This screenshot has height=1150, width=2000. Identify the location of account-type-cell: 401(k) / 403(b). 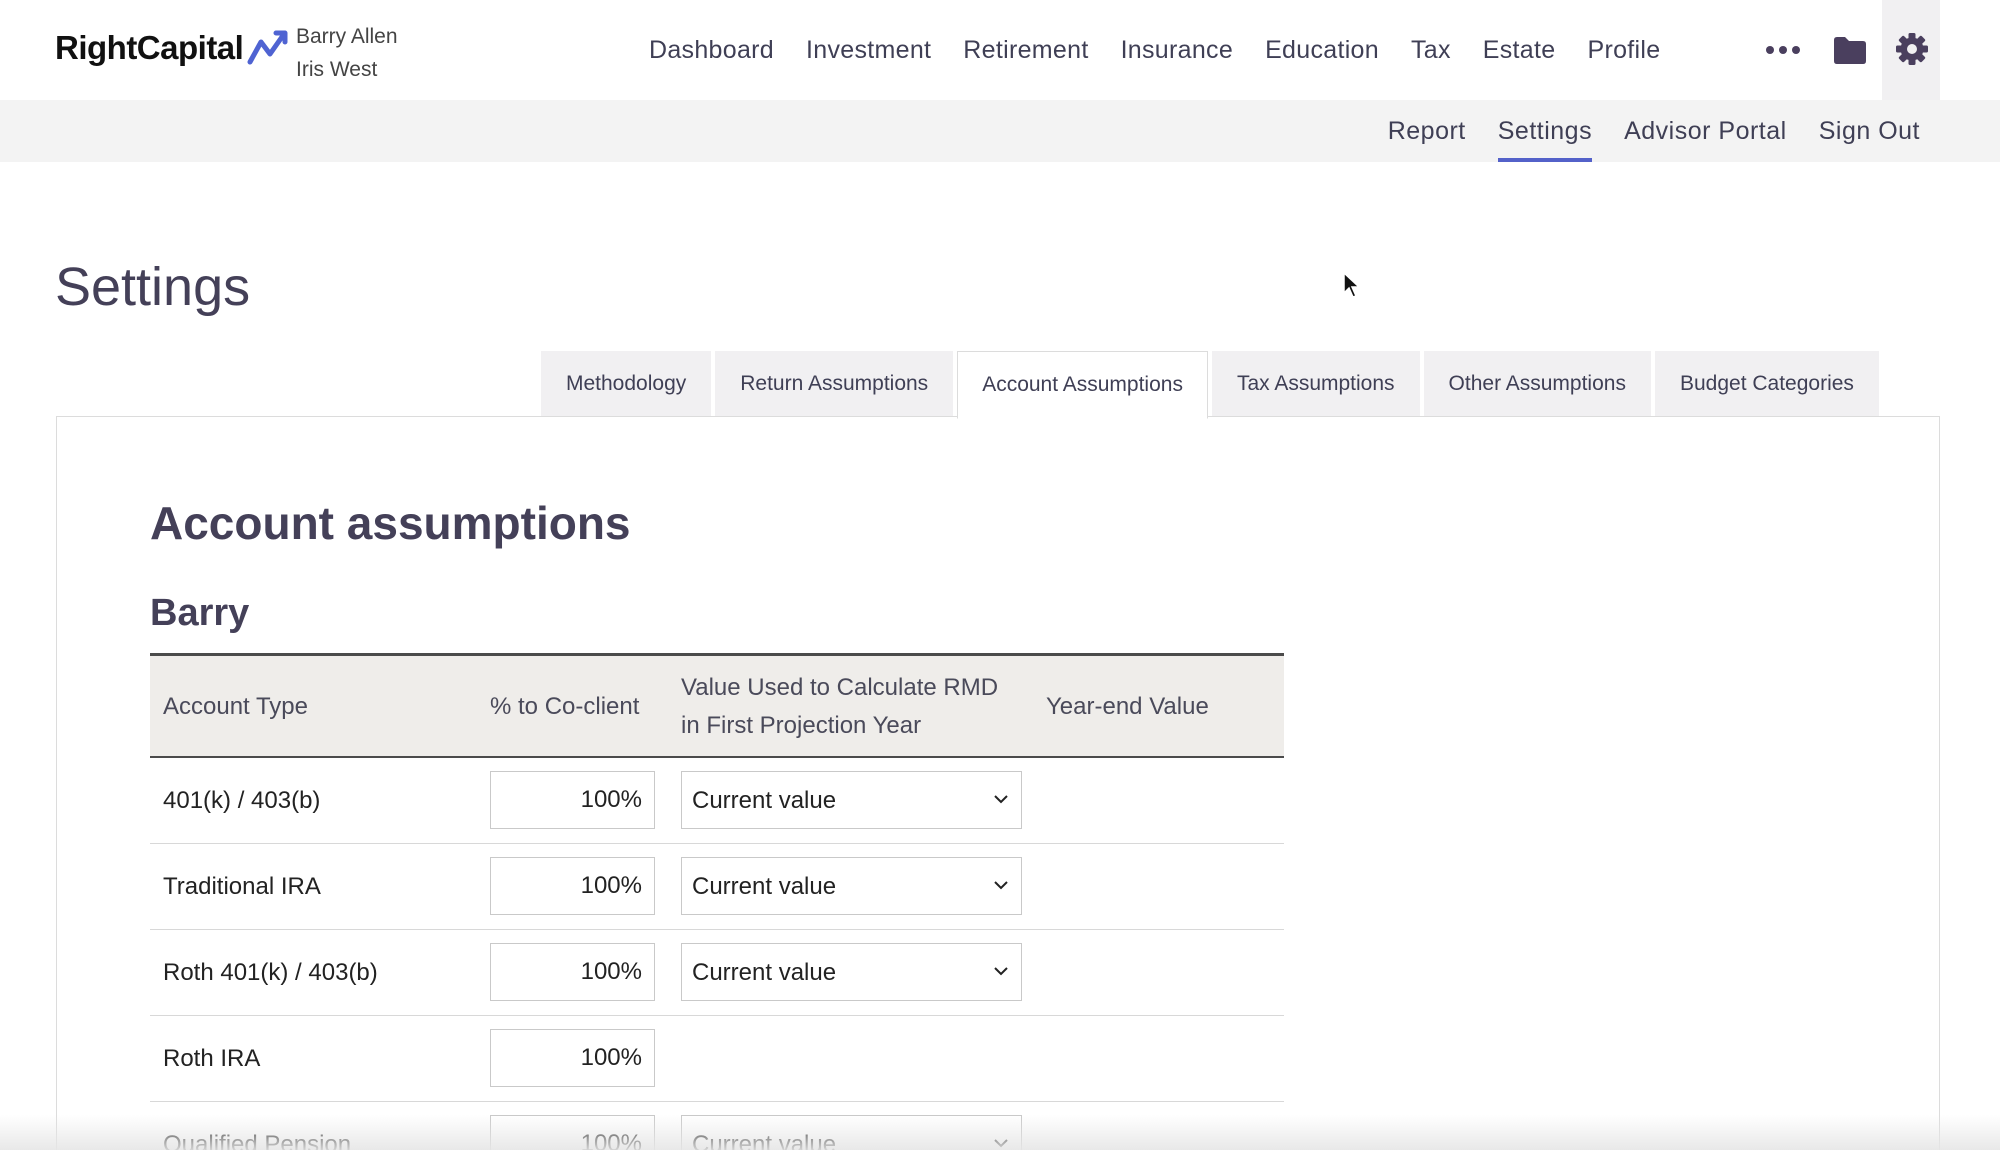
(242, 800).